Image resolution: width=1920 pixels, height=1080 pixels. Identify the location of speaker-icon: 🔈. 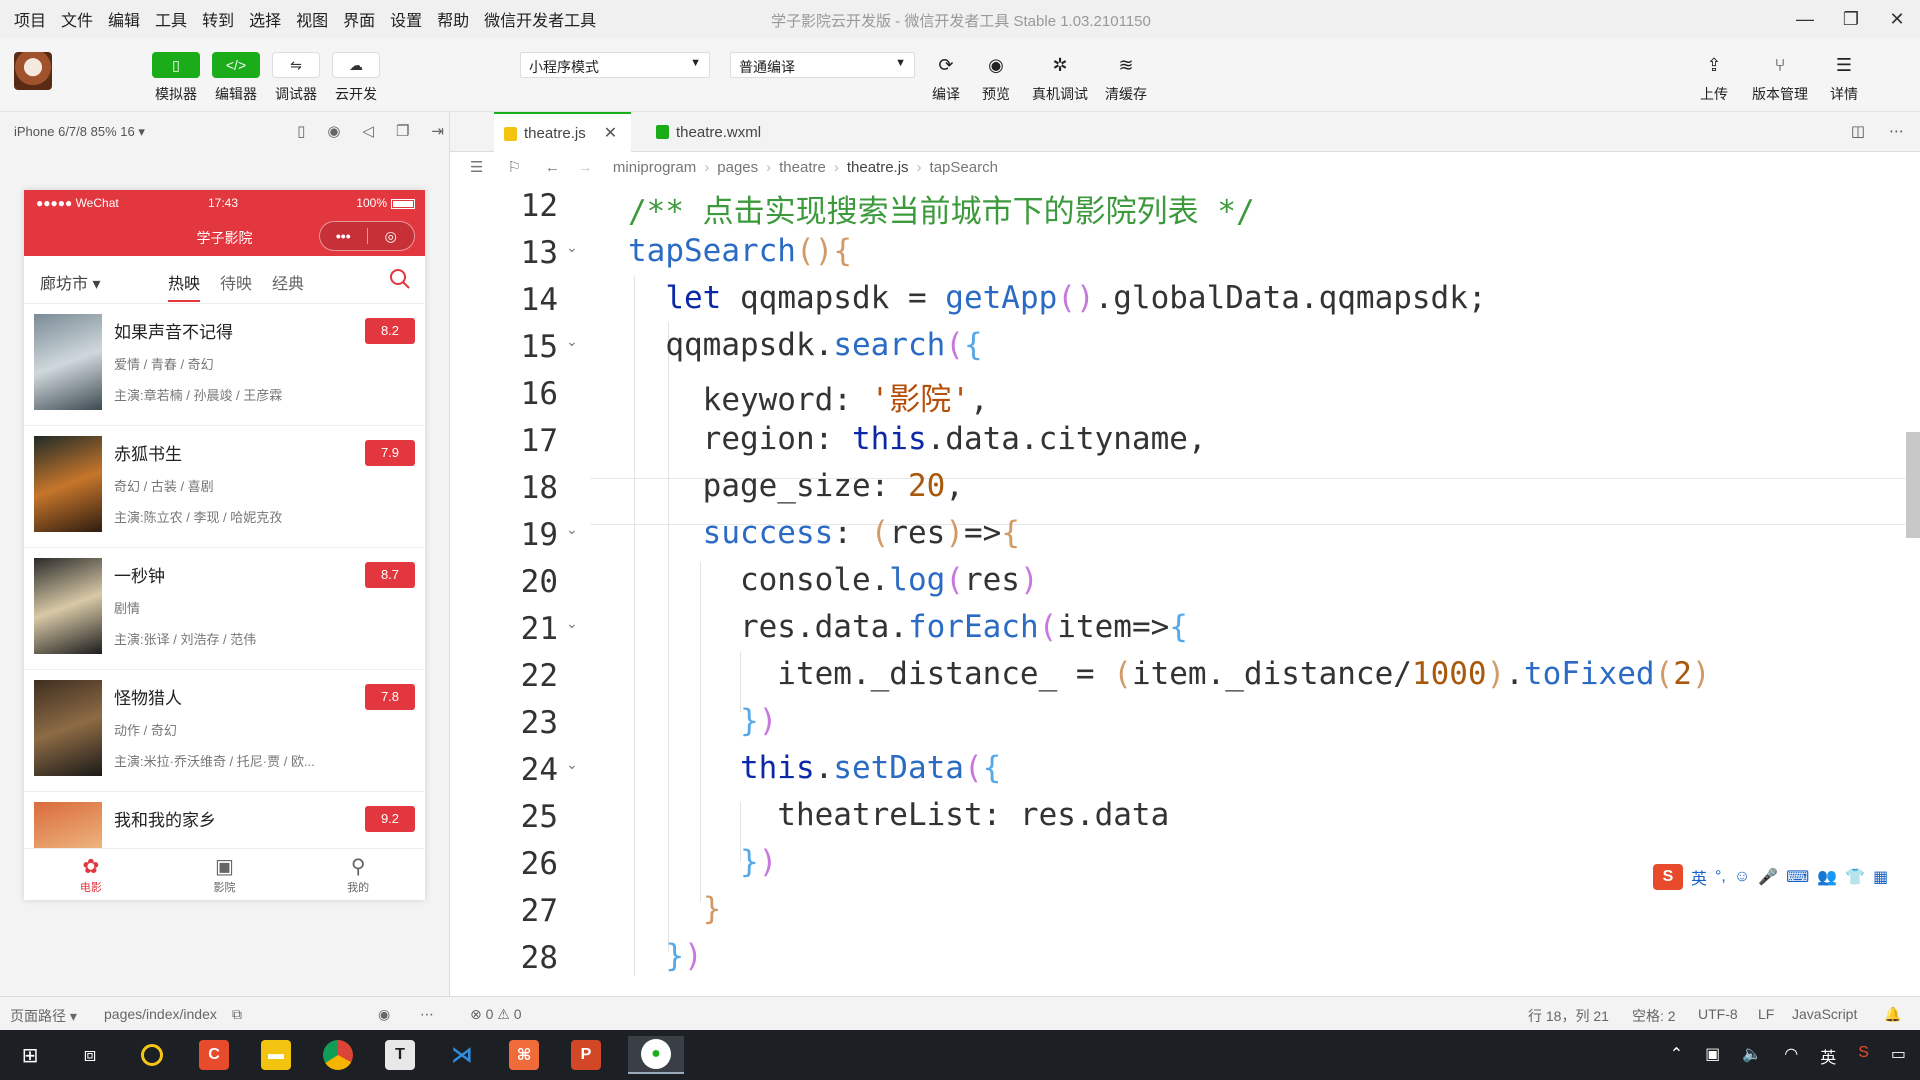
(1752, 1056).